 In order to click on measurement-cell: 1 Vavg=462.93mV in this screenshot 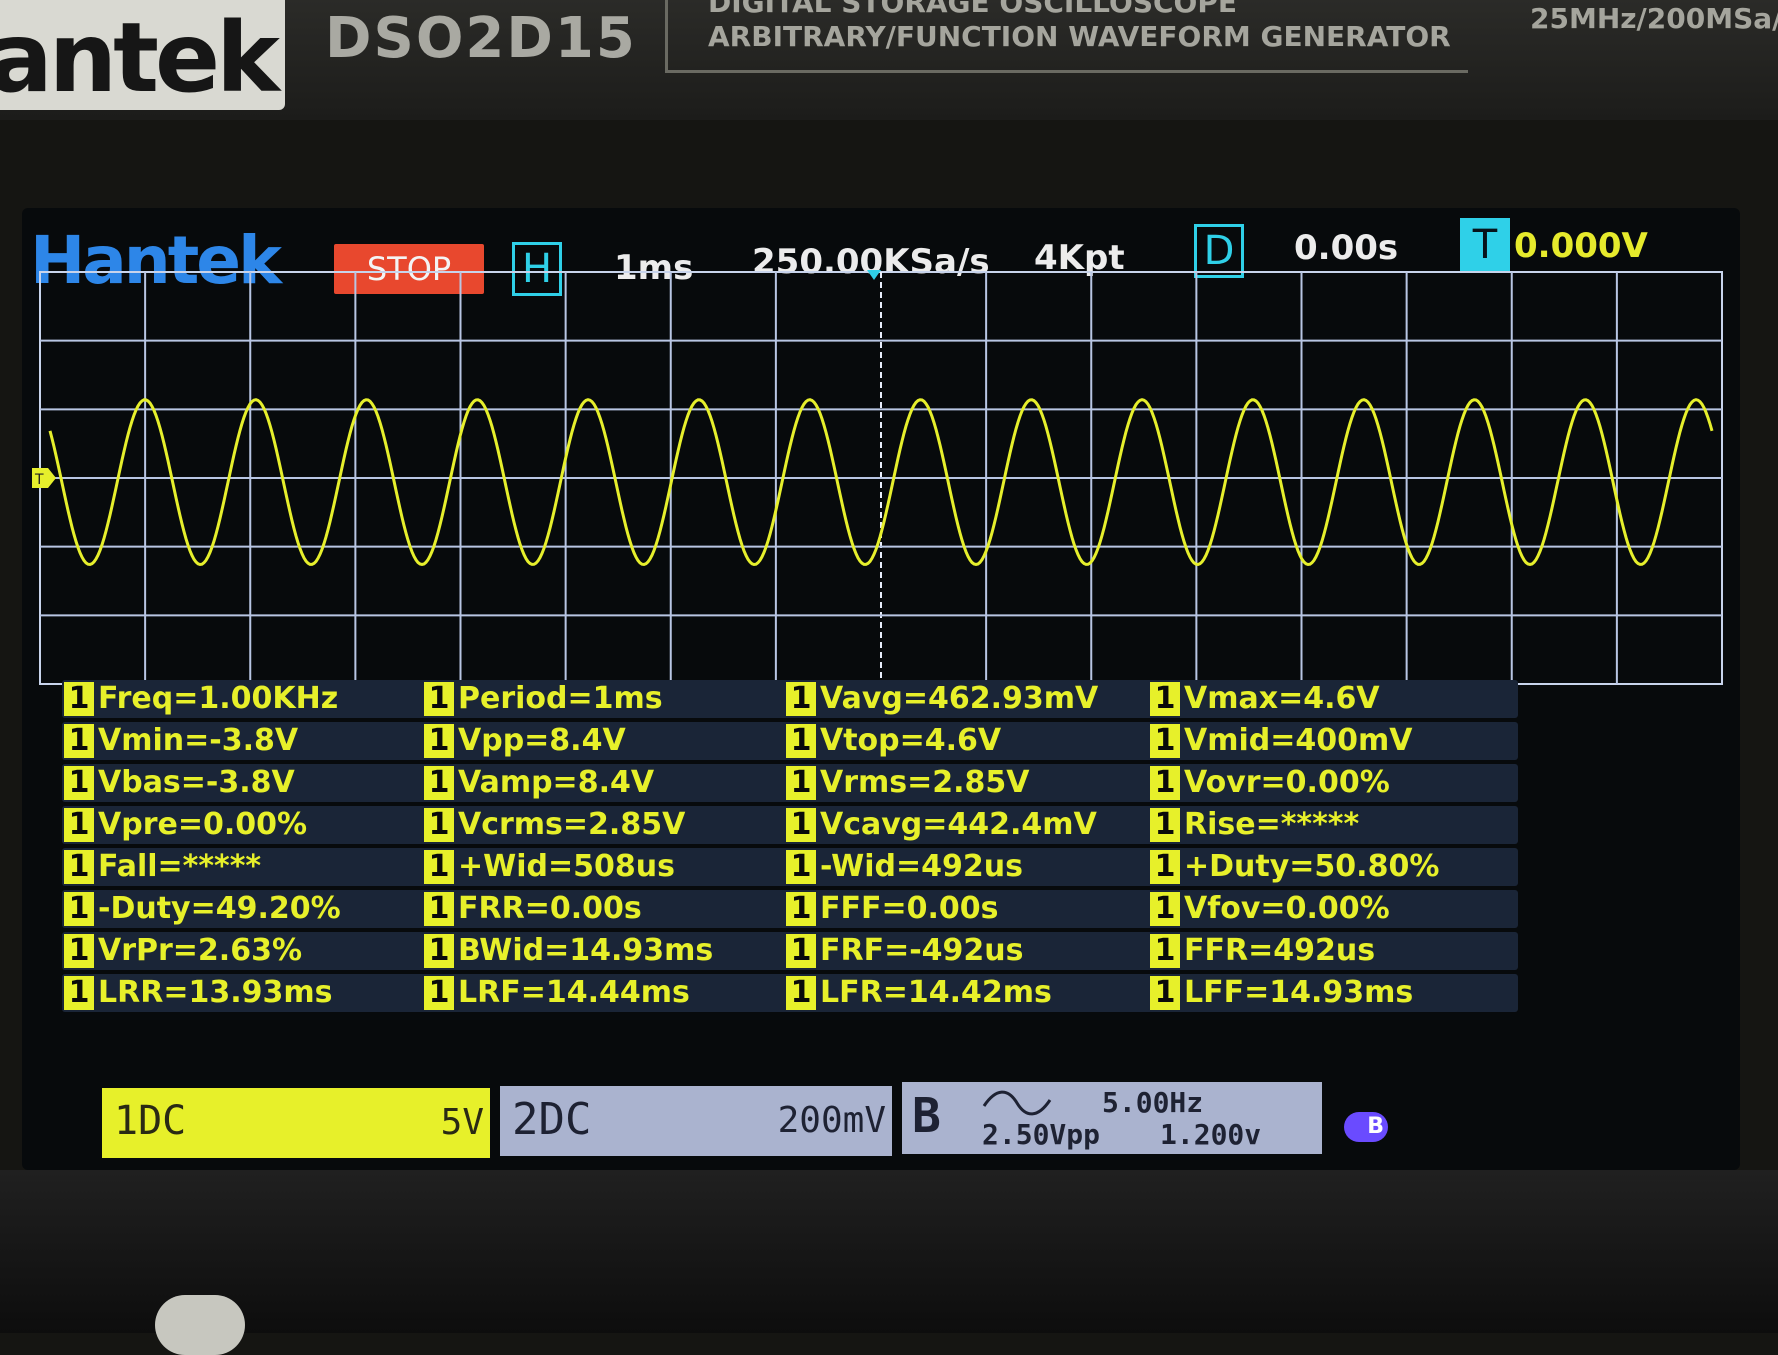, I will do `click(969, 699)`.